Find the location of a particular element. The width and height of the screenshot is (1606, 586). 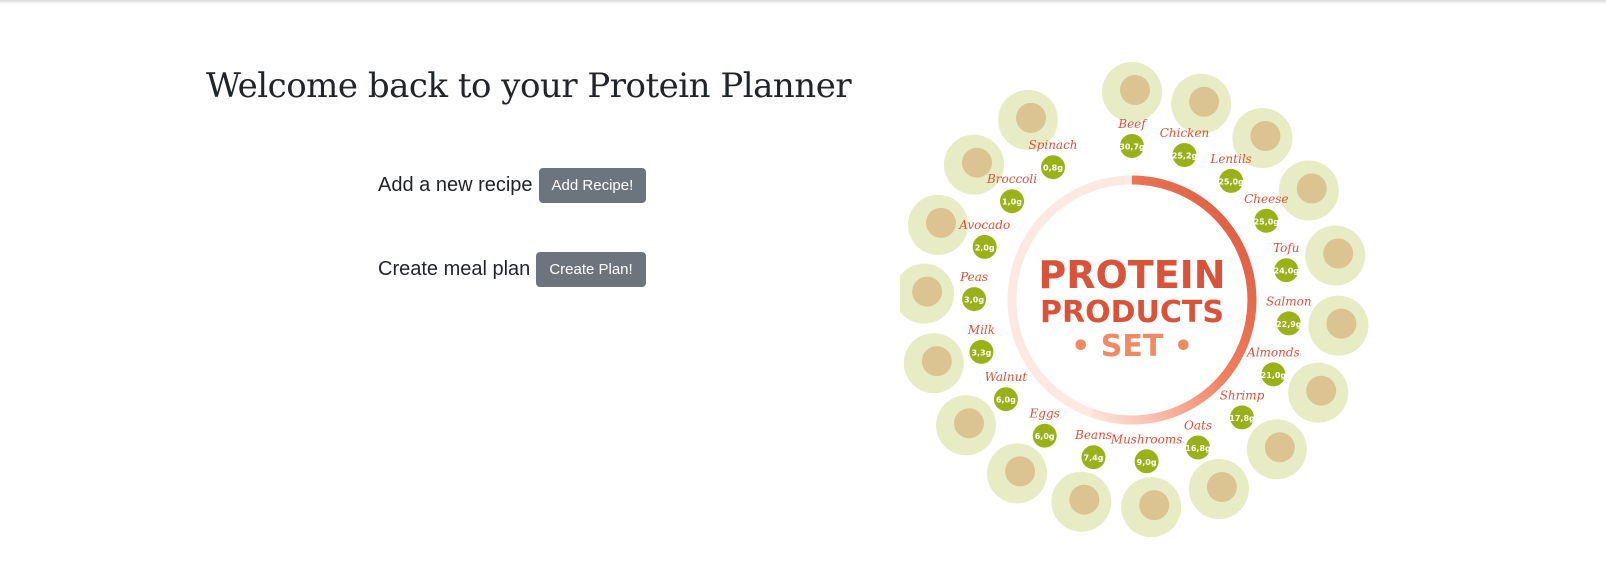

item-name-cheese: Cheese is located at coordinates (1266, 199).